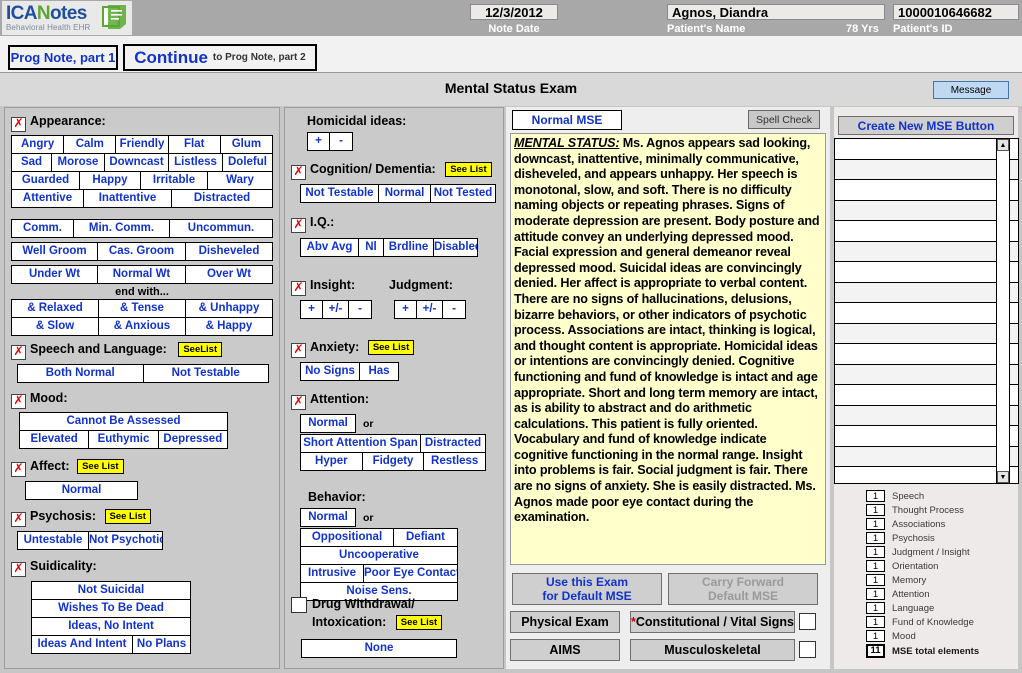 This screenshot has width=1022, height=673. Describe the element at coordinates (63, 57) in the screenshot. I see `prog-note-part1-button: Prog Note, part 1` at that location.